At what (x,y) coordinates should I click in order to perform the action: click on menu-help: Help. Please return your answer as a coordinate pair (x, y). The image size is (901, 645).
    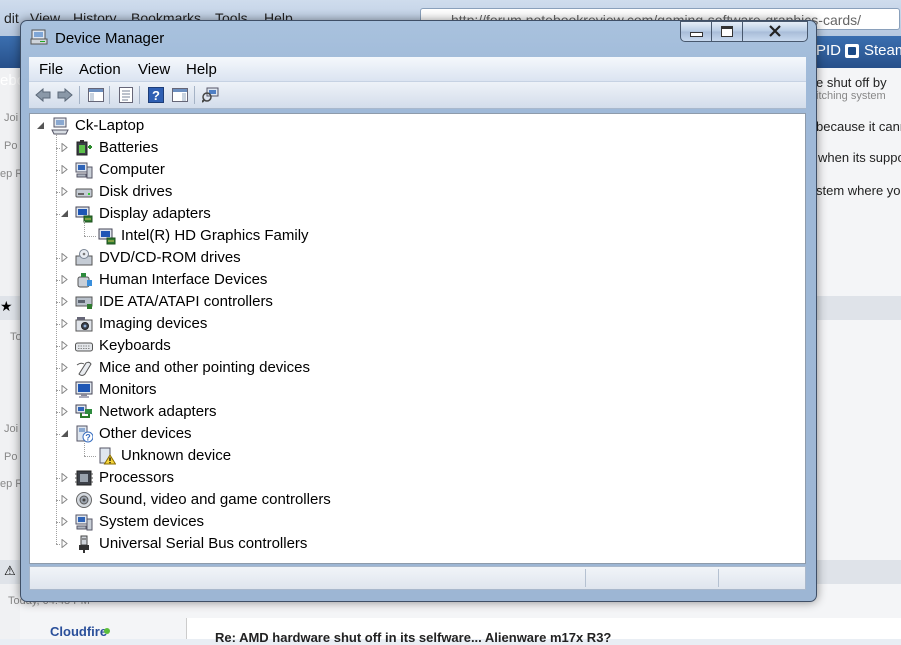
    Looking at the image, I should click on (201, 69).